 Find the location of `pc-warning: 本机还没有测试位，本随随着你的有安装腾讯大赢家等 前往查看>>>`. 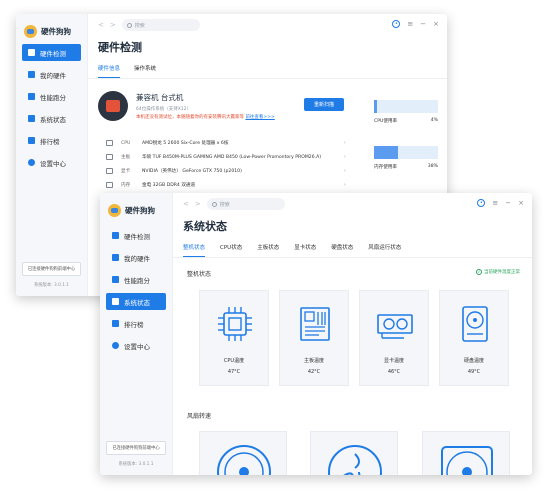

pc-warning: 本机还没有测试位，本随随着你的有安装腾讯大赢家等 前往查看>>> is located at coordinates (205, 117).